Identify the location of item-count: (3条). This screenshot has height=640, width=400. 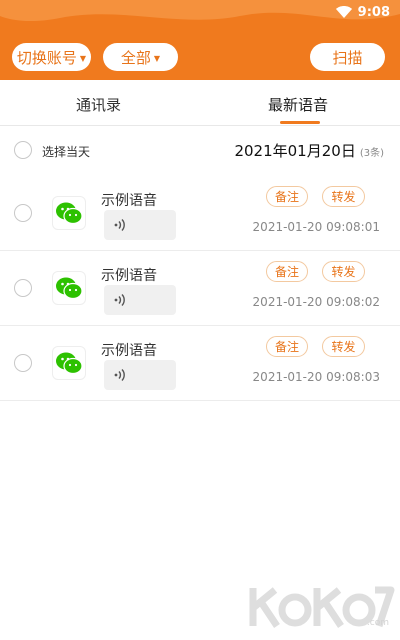
(371, 153).